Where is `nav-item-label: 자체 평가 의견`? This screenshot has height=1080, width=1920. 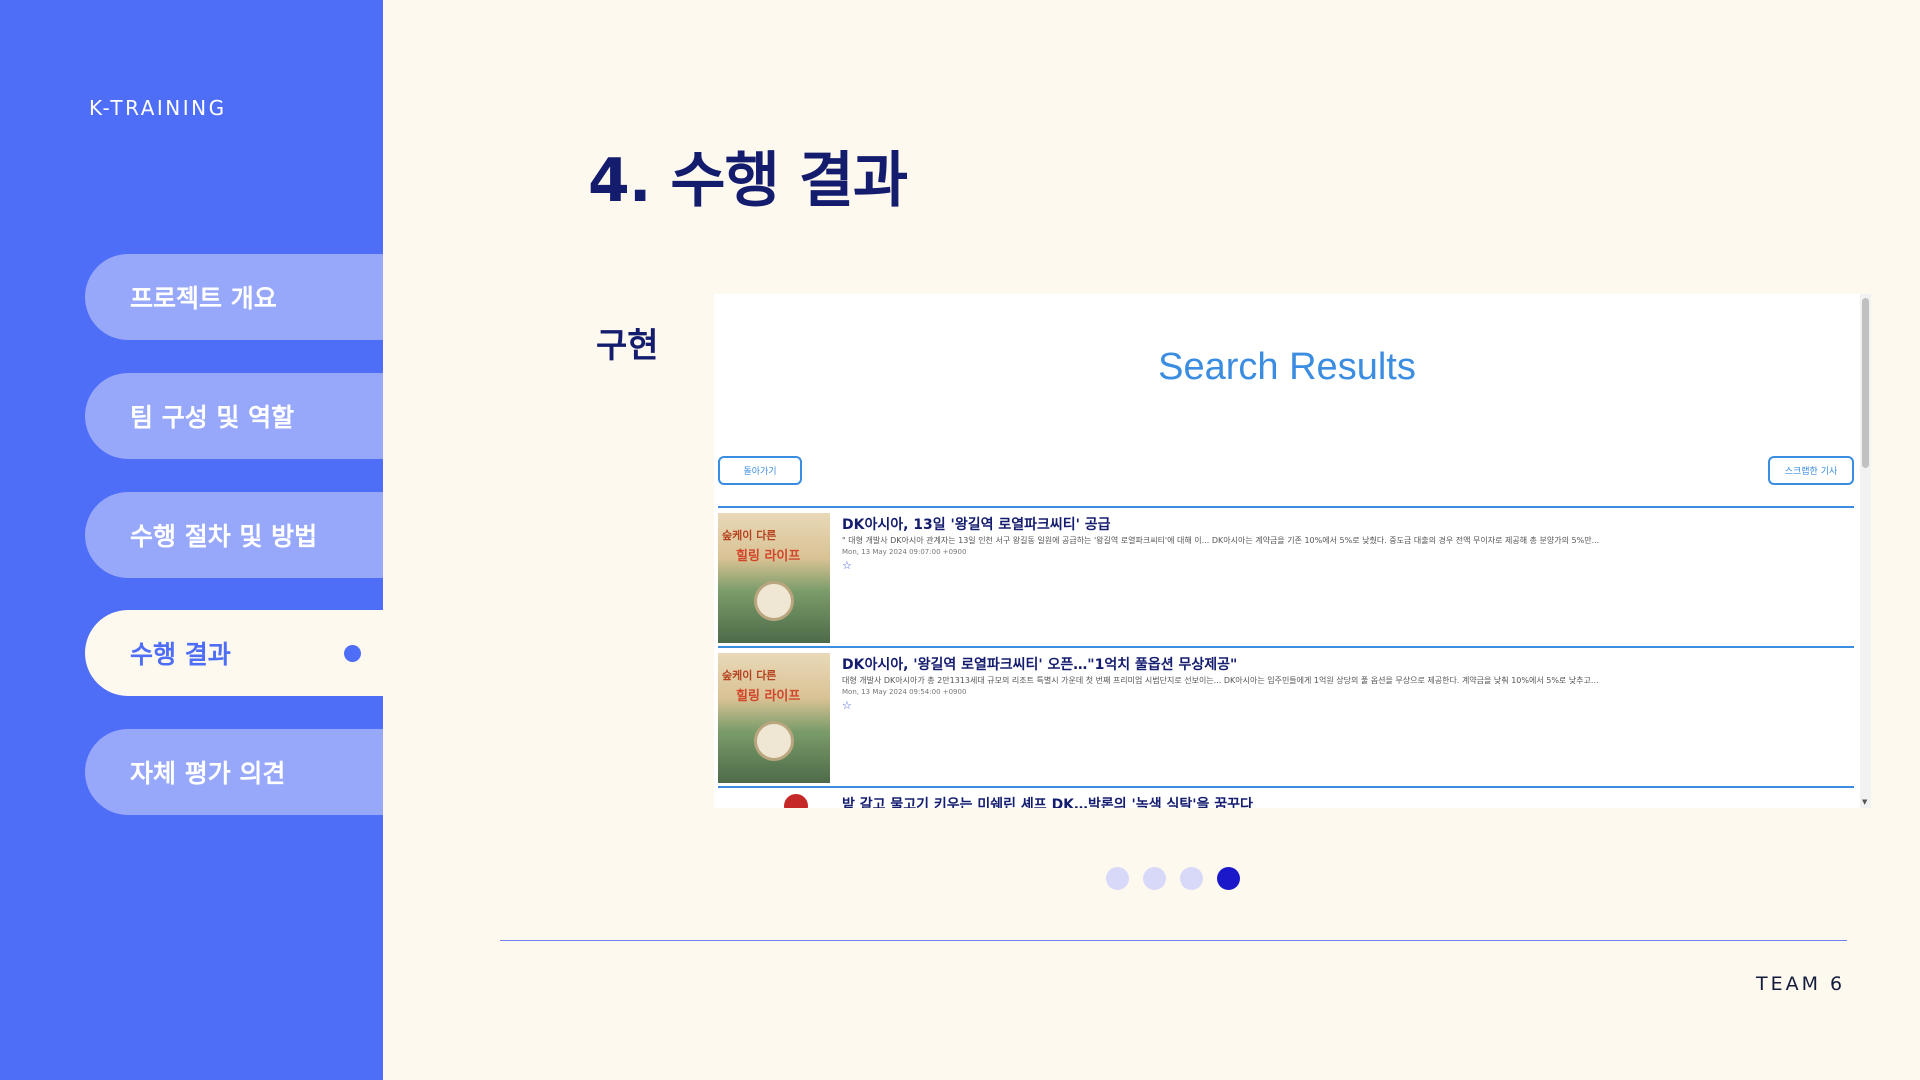
nav-item-label: 자체 평가 의견 is located at coordinates (208, 773).